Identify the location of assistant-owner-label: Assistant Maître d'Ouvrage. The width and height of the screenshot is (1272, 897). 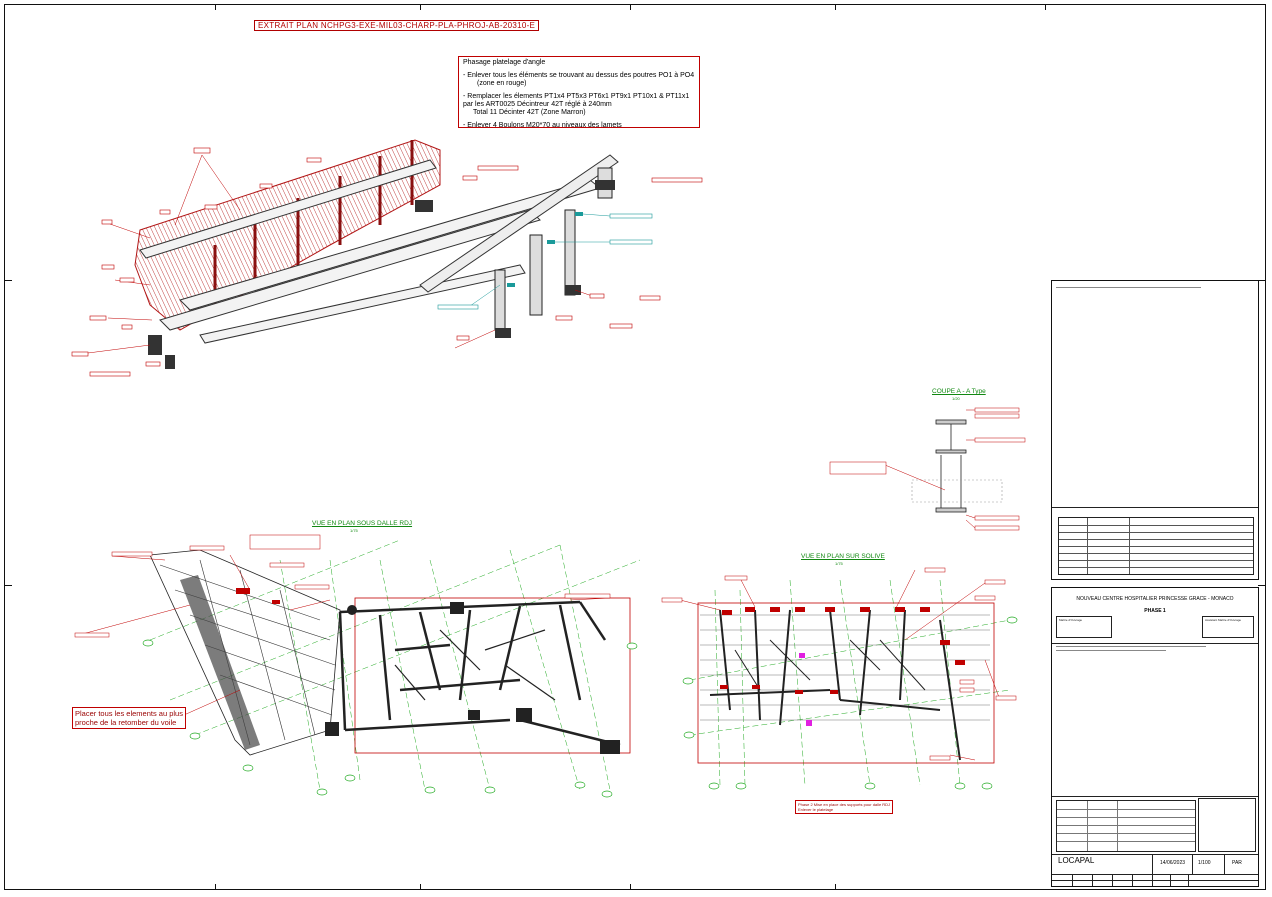
(1223, 620).